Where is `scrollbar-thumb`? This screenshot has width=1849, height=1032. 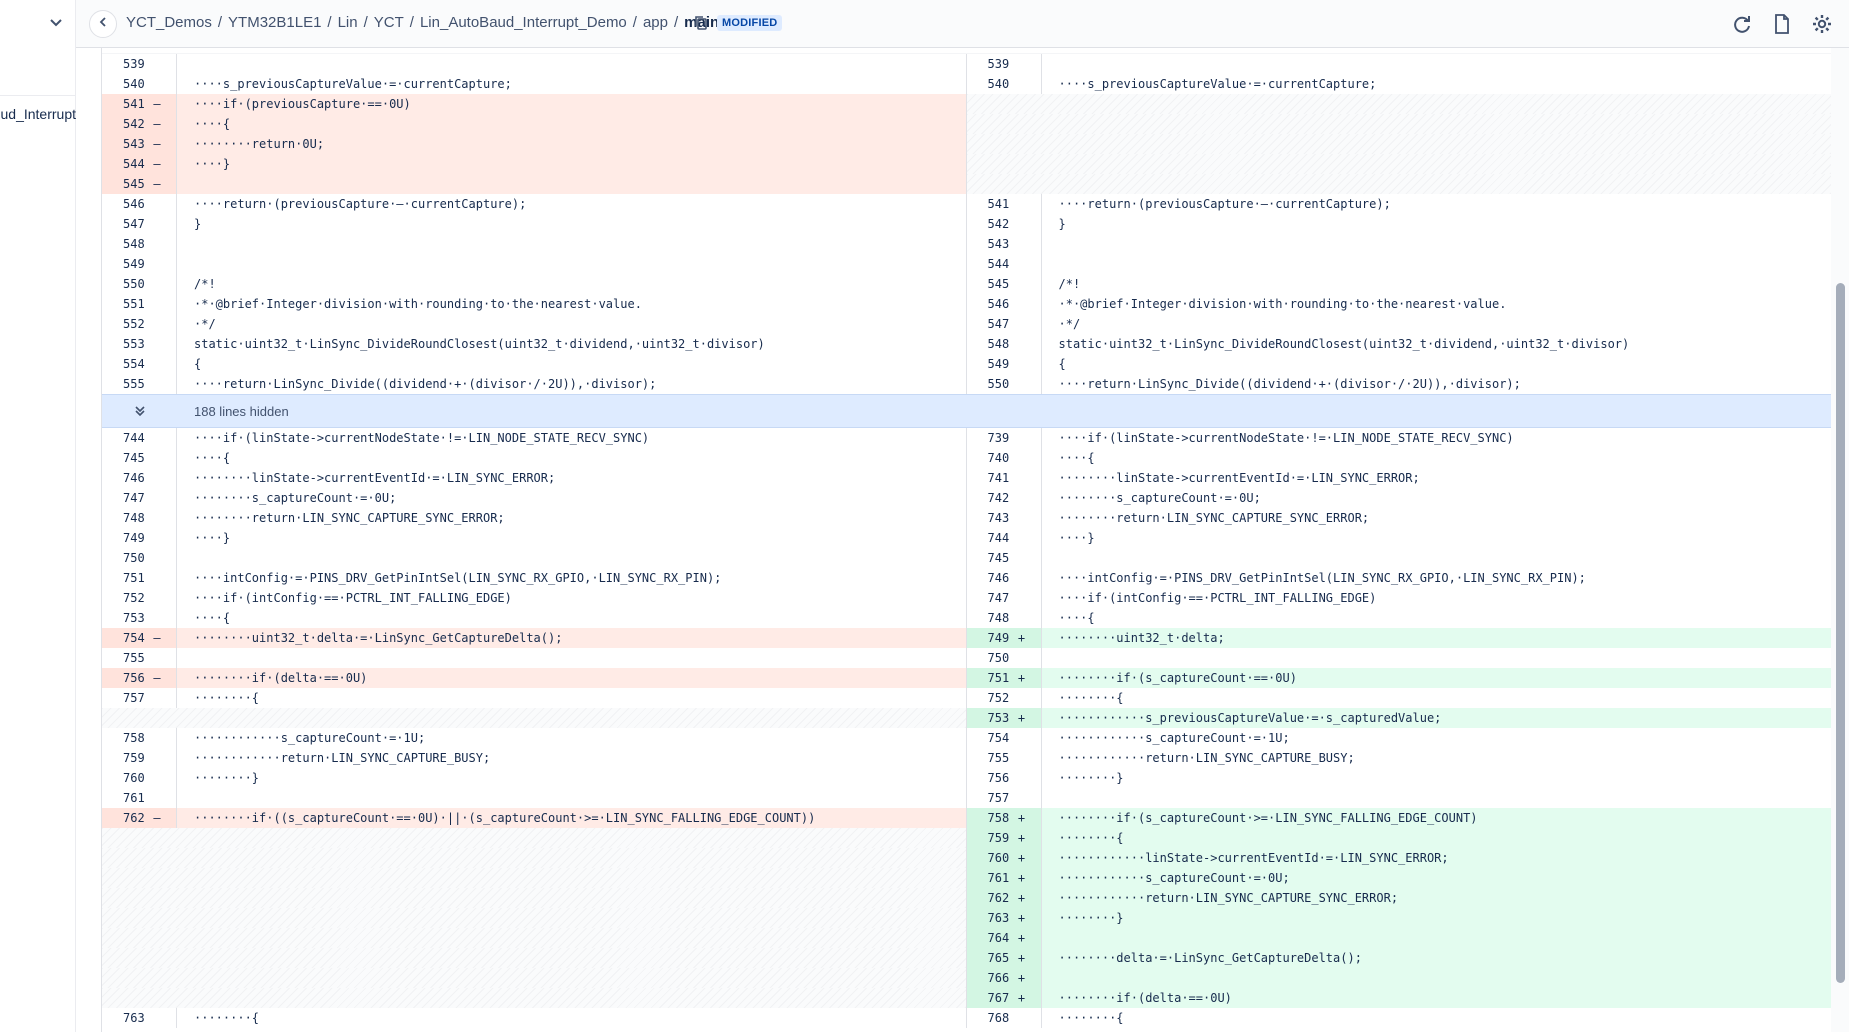
scrollbar-thumb is located at coordinates (1840, 633).